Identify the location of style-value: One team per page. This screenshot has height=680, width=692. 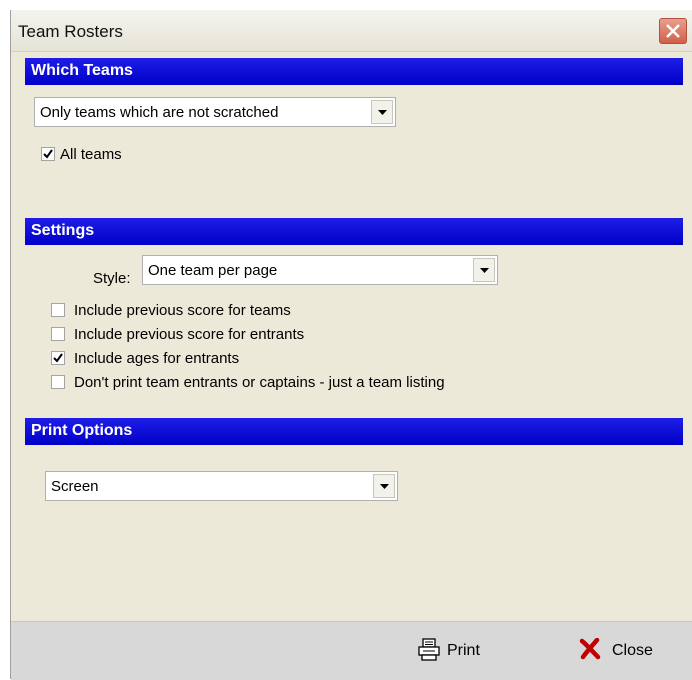
(213, 270).